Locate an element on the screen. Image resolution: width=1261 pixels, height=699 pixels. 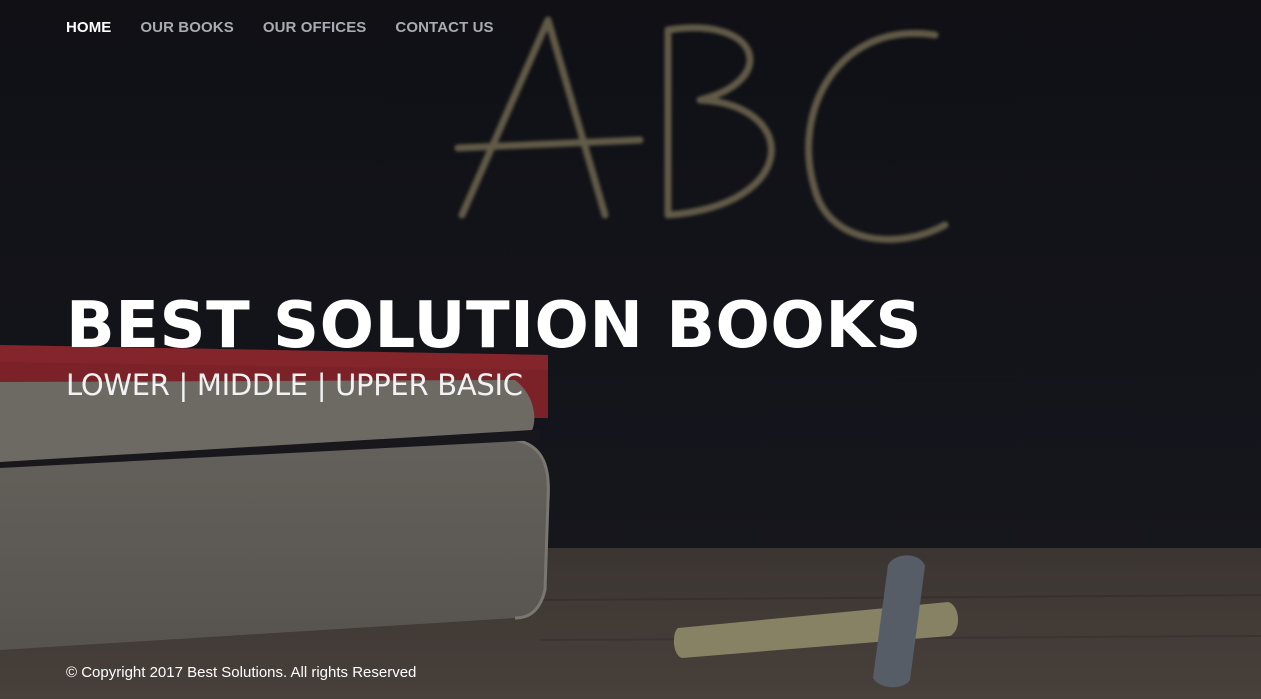
nav-our-offices-link: OUR OFFICES is located at coordinates (315, 28).